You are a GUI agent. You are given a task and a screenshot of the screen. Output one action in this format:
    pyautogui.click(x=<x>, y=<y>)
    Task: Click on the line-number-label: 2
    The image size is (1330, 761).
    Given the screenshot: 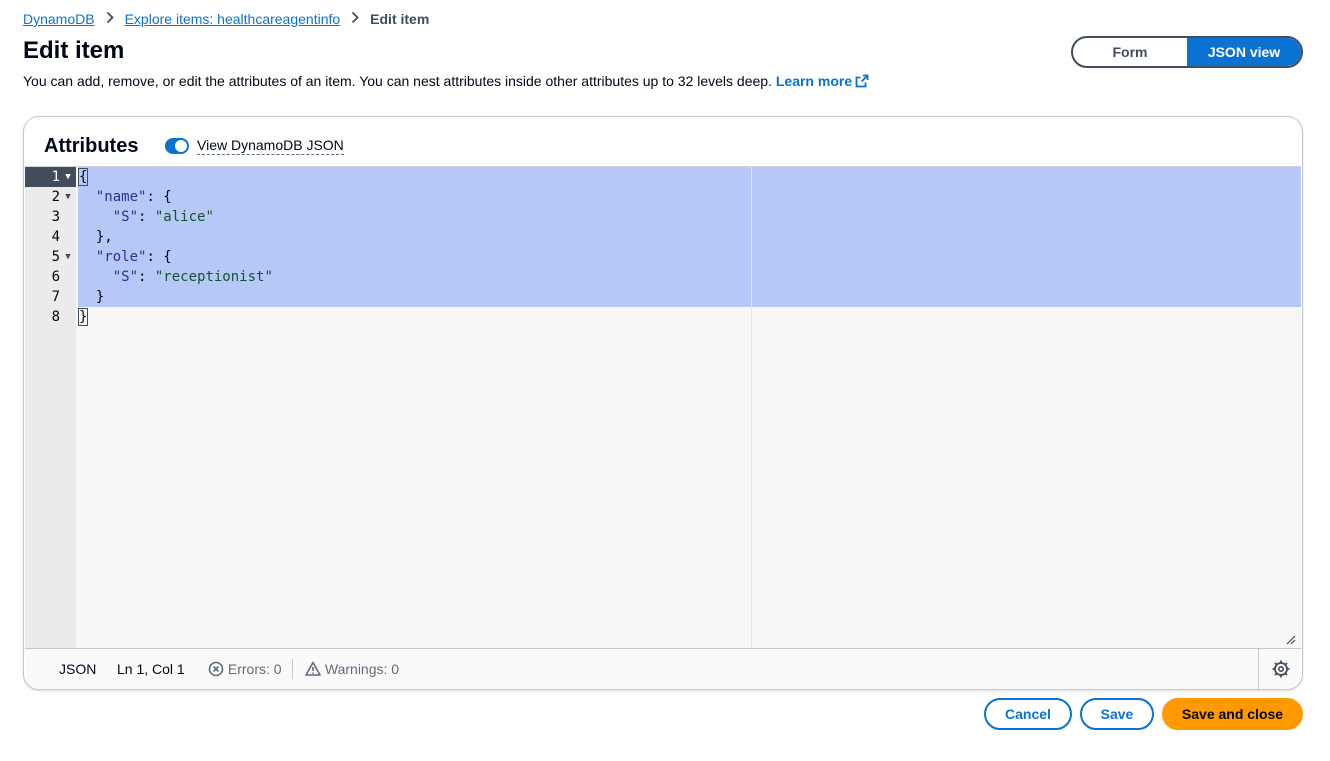 What is the action you would take?
    pyautogui.click(x=55, y=197)
    